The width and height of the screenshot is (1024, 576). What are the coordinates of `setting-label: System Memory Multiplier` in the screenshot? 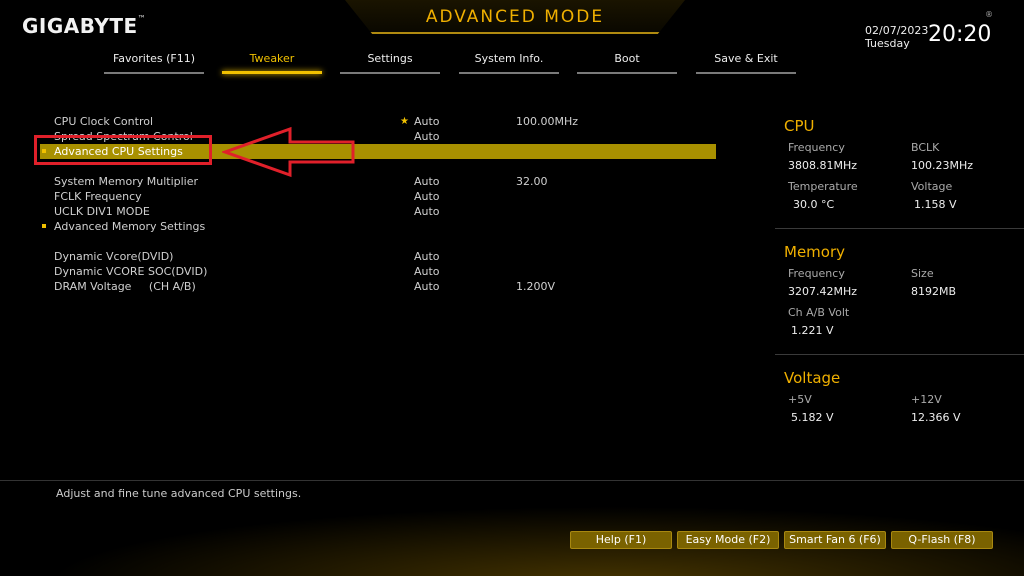 It's located at (126, 181).